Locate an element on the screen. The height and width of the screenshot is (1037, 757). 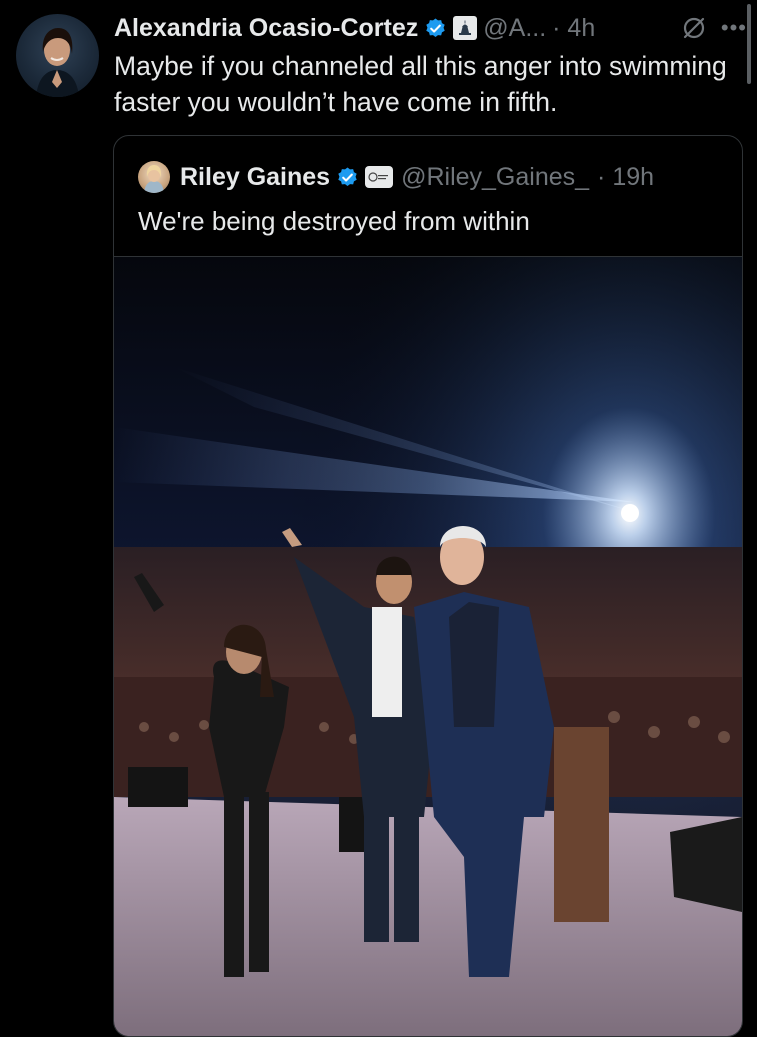
quote-avatar is located at coordinates (154, 177).